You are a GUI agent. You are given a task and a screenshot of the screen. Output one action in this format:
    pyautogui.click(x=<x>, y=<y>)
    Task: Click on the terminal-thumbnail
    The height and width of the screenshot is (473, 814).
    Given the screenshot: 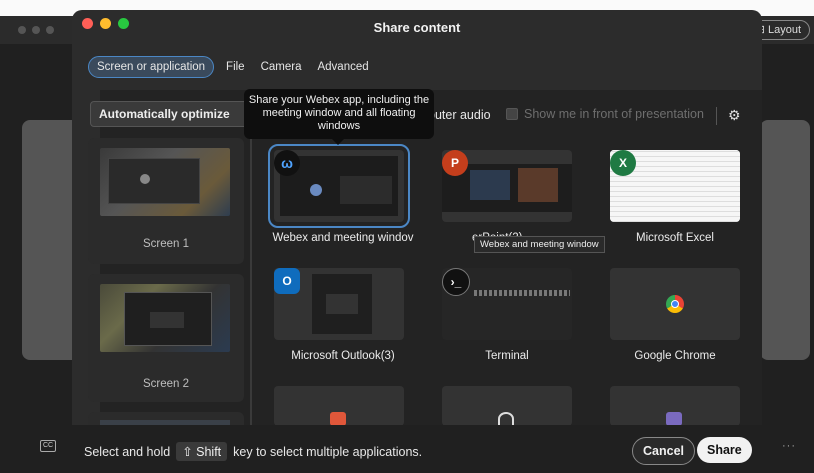 What is the action you would take?
    pyautogui.click(x=522, y=293)
    